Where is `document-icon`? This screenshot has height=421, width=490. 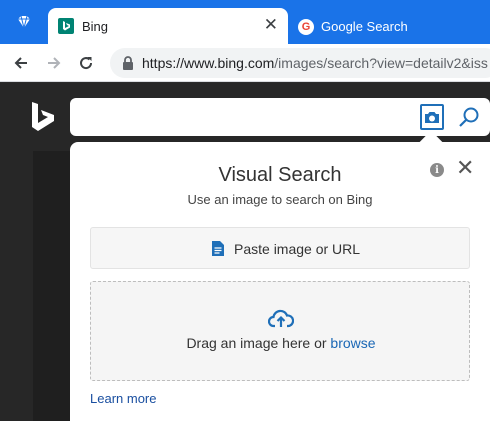 document-icon is located at coordinates (218, 248).